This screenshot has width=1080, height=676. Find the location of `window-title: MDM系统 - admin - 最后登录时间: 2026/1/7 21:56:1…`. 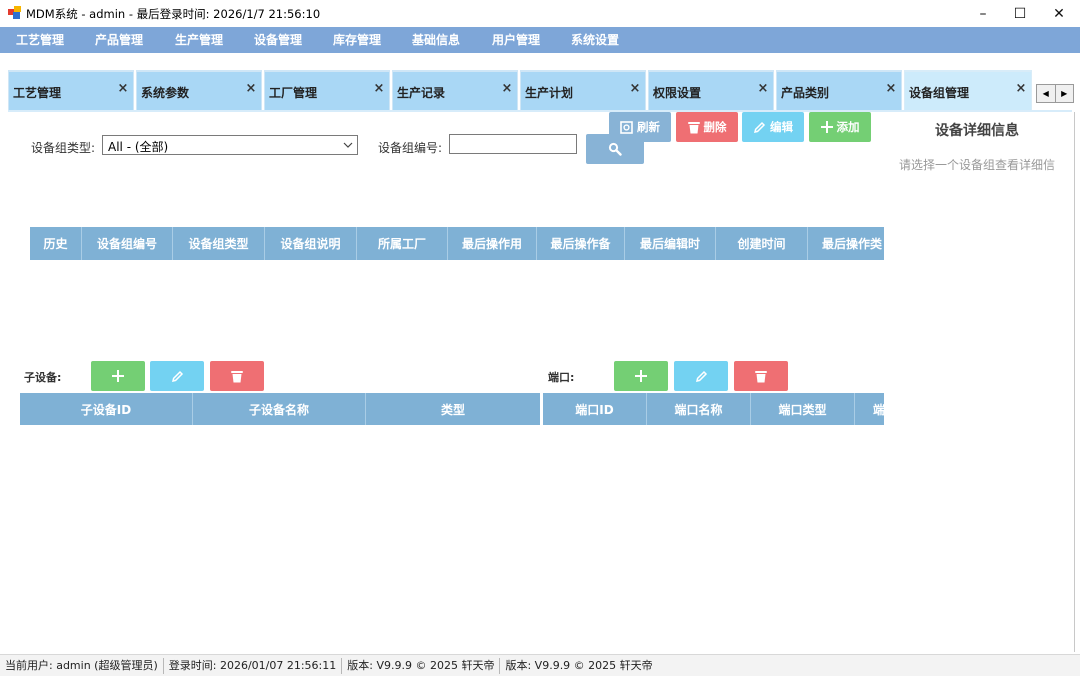

window-title: MDM系统 - admin - 最后登录时间: 2026/1/7 21:56:1… is located at coordinates (173, 14).